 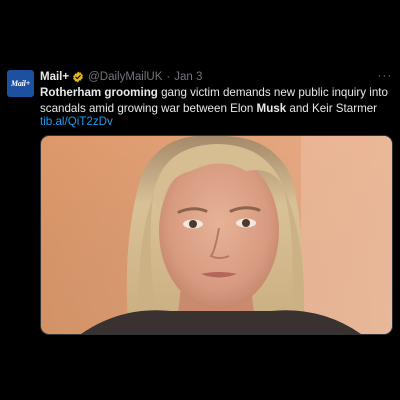 What do you see at coordinates (271, 108) in the screenshot?
I see `text-highlight-2: Musk` at bounding box center [271, 108].